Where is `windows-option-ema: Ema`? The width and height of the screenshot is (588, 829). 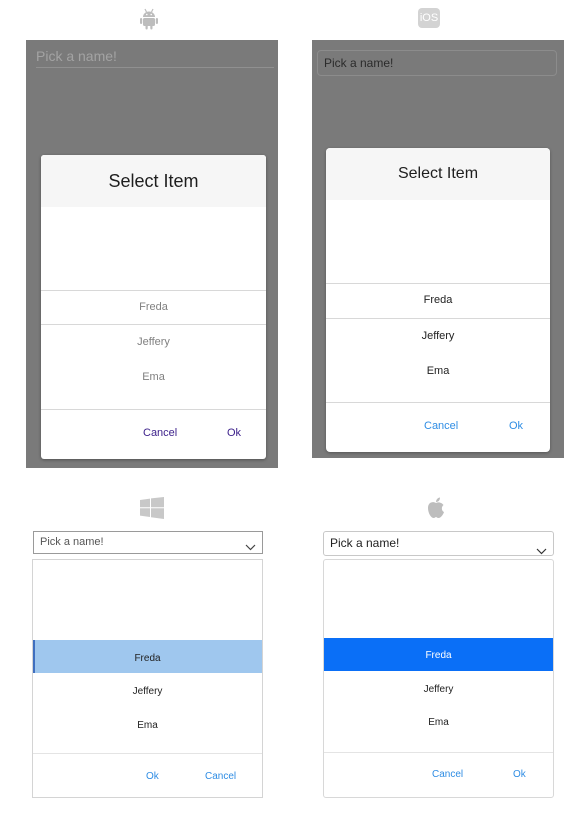 windows-option-ema: Ema is located at coordinates (147, 725).